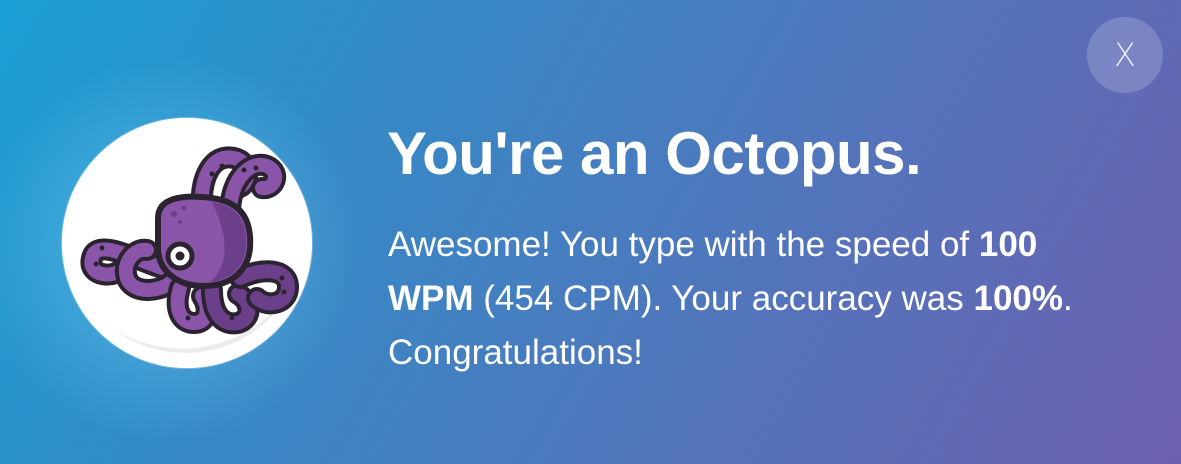  What do you see at coordinates (723, 298) in the screenshot?
I see `message-cpm: (454 CPM). Your accuracy was` at bounding box center [723, 298].